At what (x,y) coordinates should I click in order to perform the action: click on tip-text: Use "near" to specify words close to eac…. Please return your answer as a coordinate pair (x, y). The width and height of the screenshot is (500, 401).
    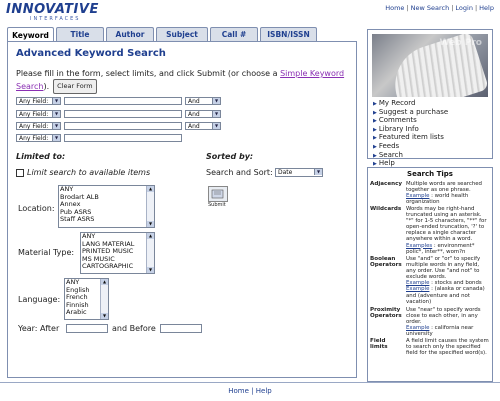
    Looking at the image, I should click on (443, 316).